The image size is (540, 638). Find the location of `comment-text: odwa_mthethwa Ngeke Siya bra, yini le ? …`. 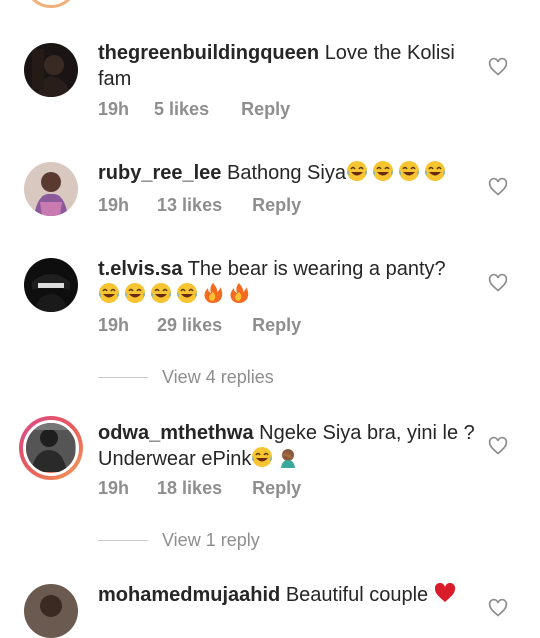

comment-text: odwa_mthethwa Ngeke Siya bra, yini le ? … is located at coordinates (287, 446).